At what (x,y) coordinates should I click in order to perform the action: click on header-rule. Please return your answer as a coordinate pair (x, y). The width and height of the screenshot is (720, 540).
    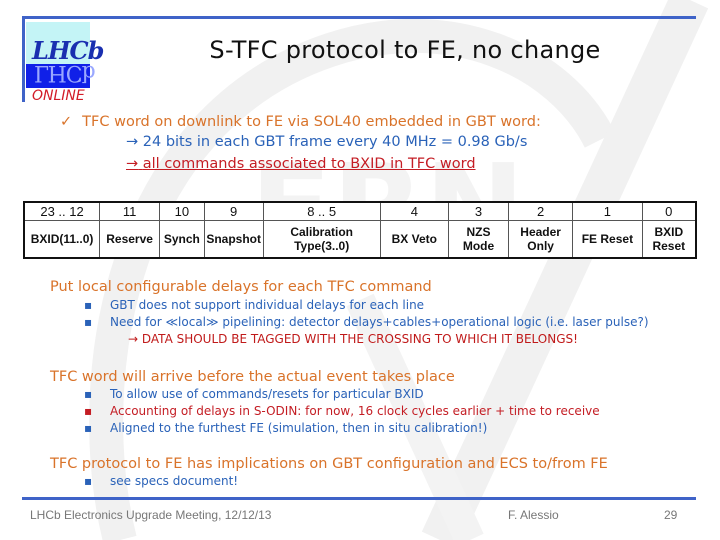
    Looking at the image, I should click on (359, 17).